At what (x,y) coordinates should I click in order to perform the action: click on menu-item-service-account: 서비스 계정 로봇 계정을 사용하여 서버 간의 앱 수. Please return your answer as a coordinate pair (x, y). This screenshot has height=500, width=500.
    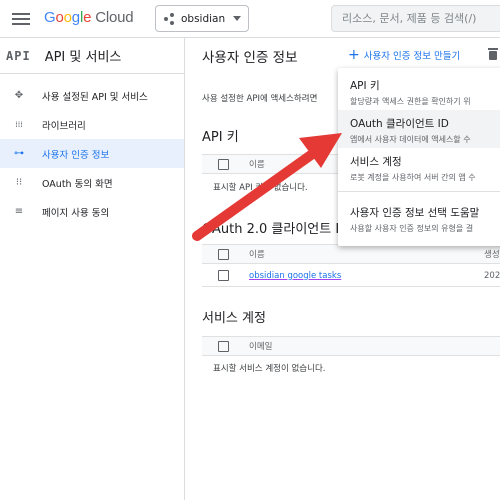
    Looking at the image, I should click on (413, 168).